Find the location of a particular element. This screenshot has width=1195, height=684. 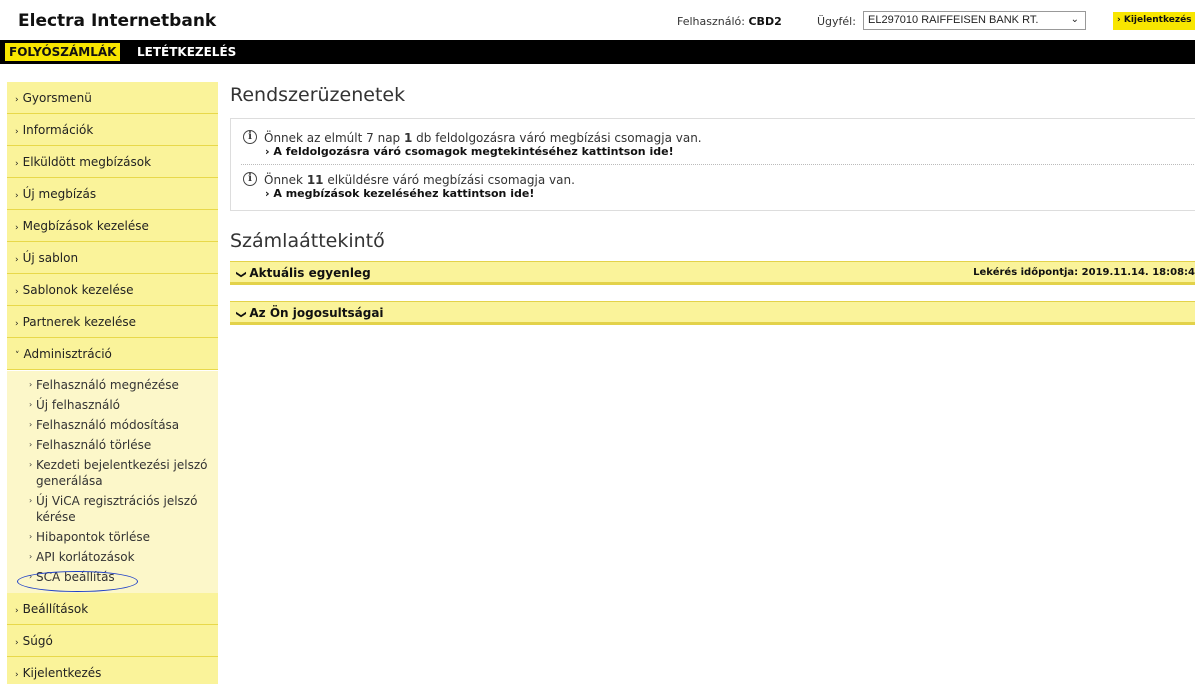

client-value: EL297010 RAIFFEISEN BANK RT. is located at coordinates (953, 20).